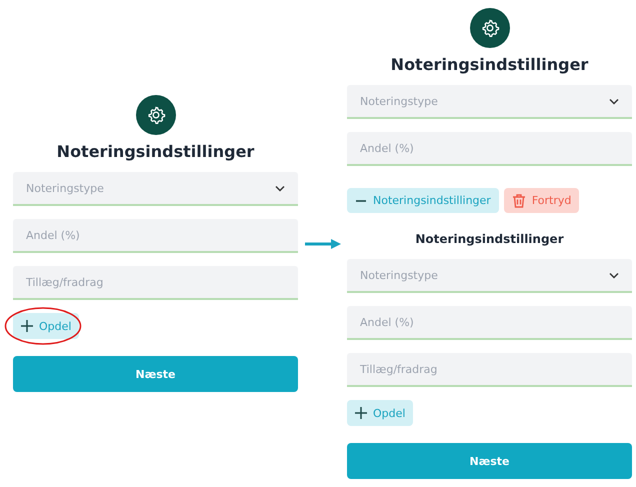  What do you see at coordinates (322, 244) in the screenshot?
I see `right-arrow` at bounding box center [322, 244].